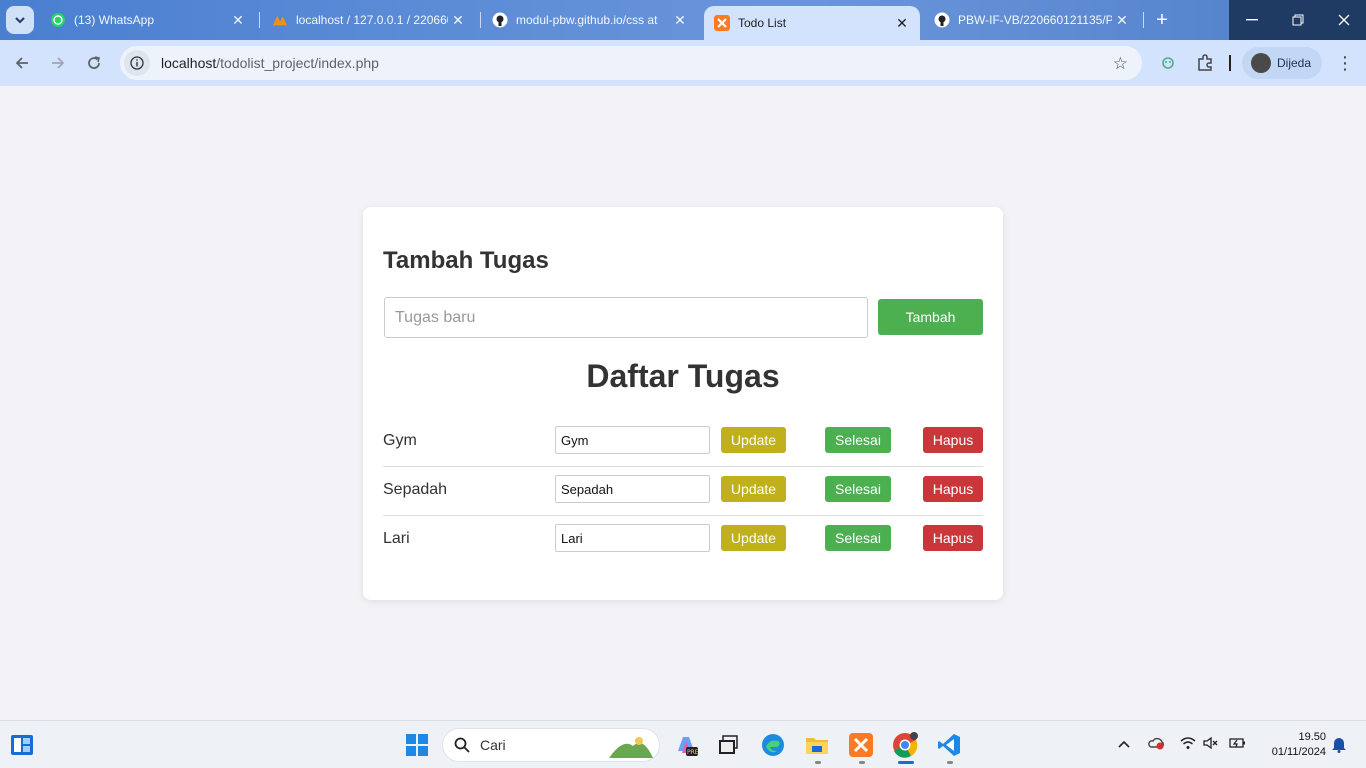 The height and width of the screenshot is (768, 1366). Describe the element at coordinates (728, 745) in the screenshot. I see `task-view-icon` at that location.